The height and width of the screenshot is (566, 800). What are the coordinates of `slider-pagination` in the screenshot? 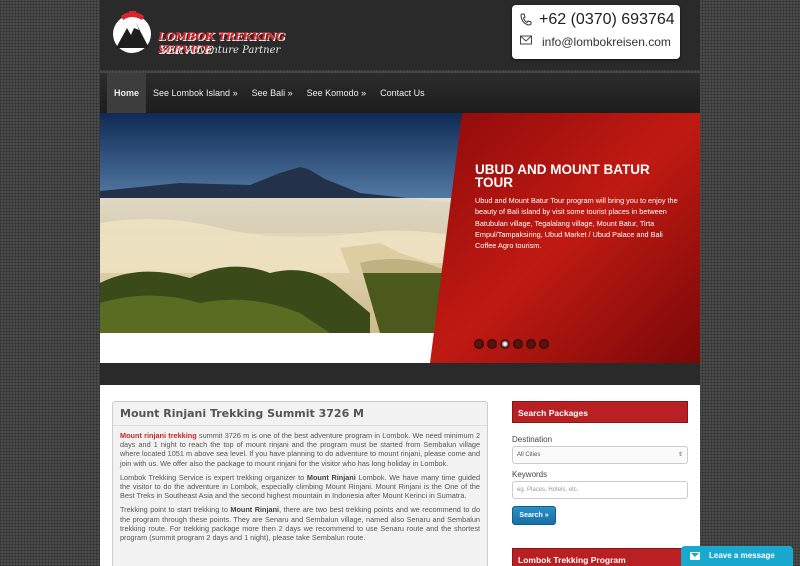 It's located at (511, 344).